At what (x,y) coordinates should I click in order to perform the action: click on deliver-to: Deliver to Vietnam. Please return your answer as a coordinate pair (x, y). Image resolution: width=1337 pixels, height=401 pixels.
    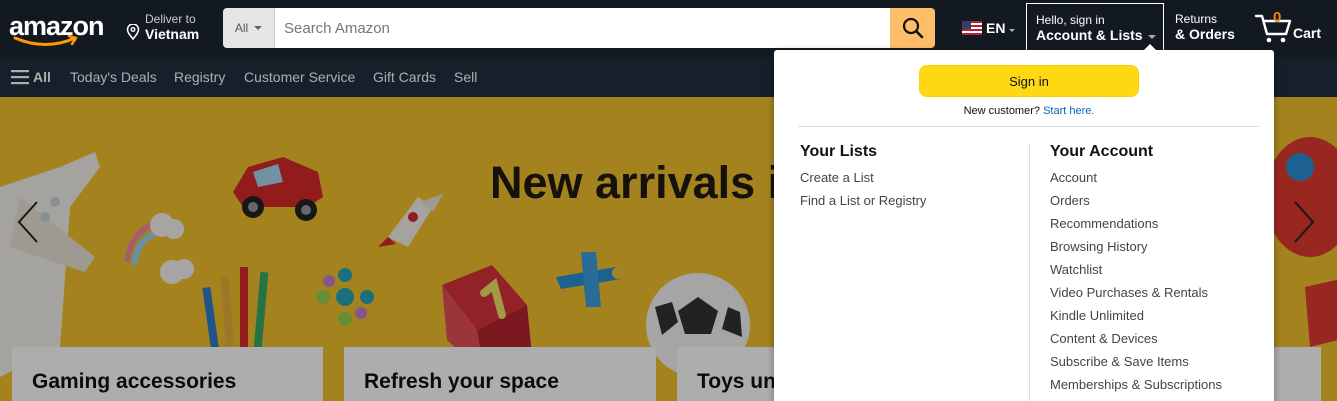
    Looking at the image, I should click on (171, 28).